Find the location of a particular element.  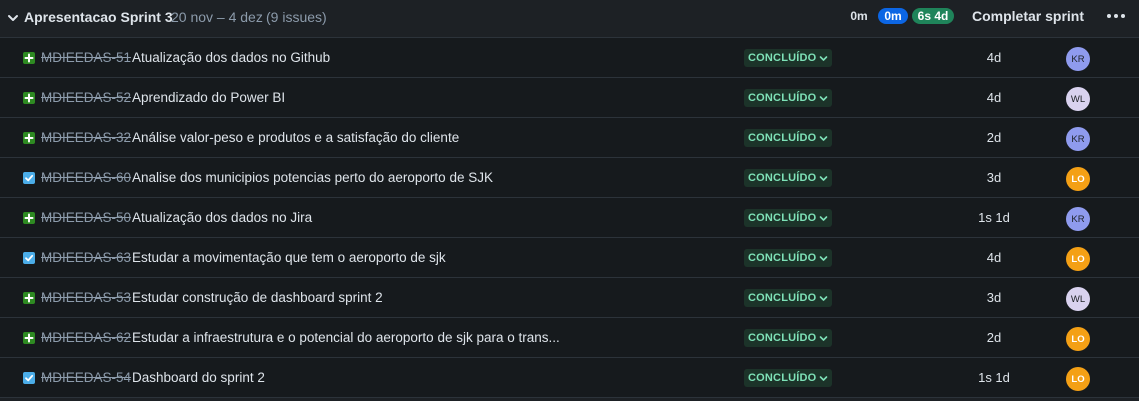

issue-key: MDIEEDAS-54 is located at coordinates (86, 377).